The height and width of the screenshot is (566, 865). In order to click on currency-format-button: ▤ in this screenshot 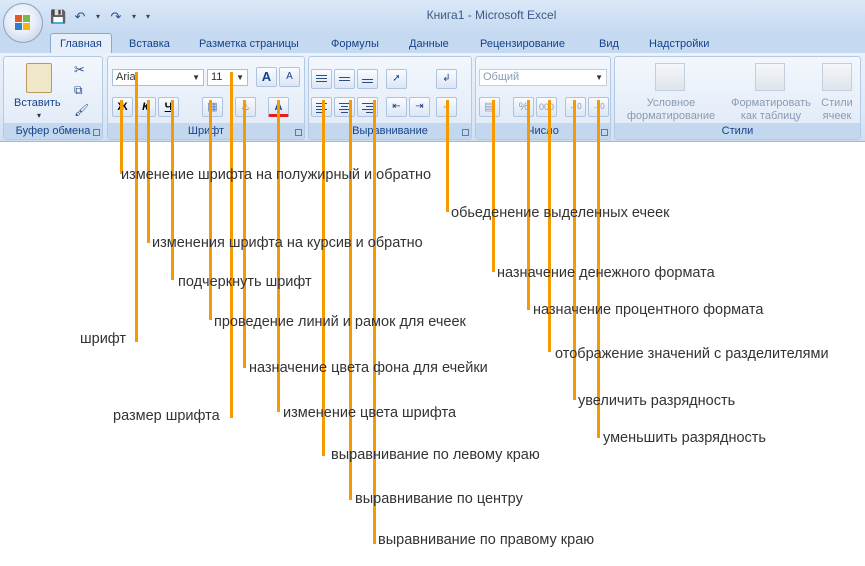, I will do `click(489, 107)`.